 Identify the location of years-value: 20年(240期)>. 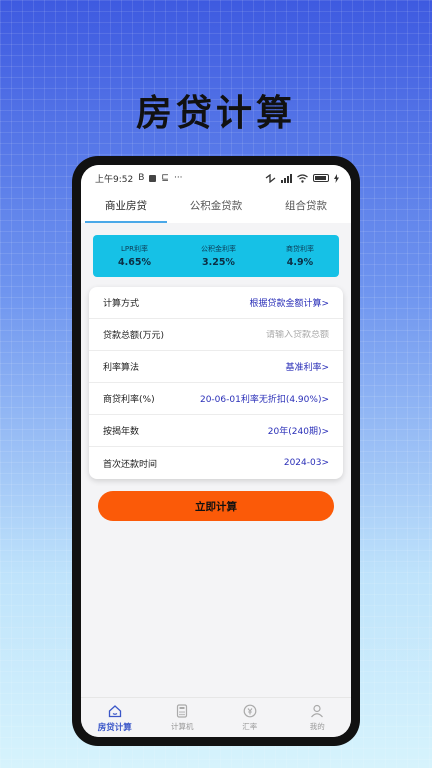
(298, 430).